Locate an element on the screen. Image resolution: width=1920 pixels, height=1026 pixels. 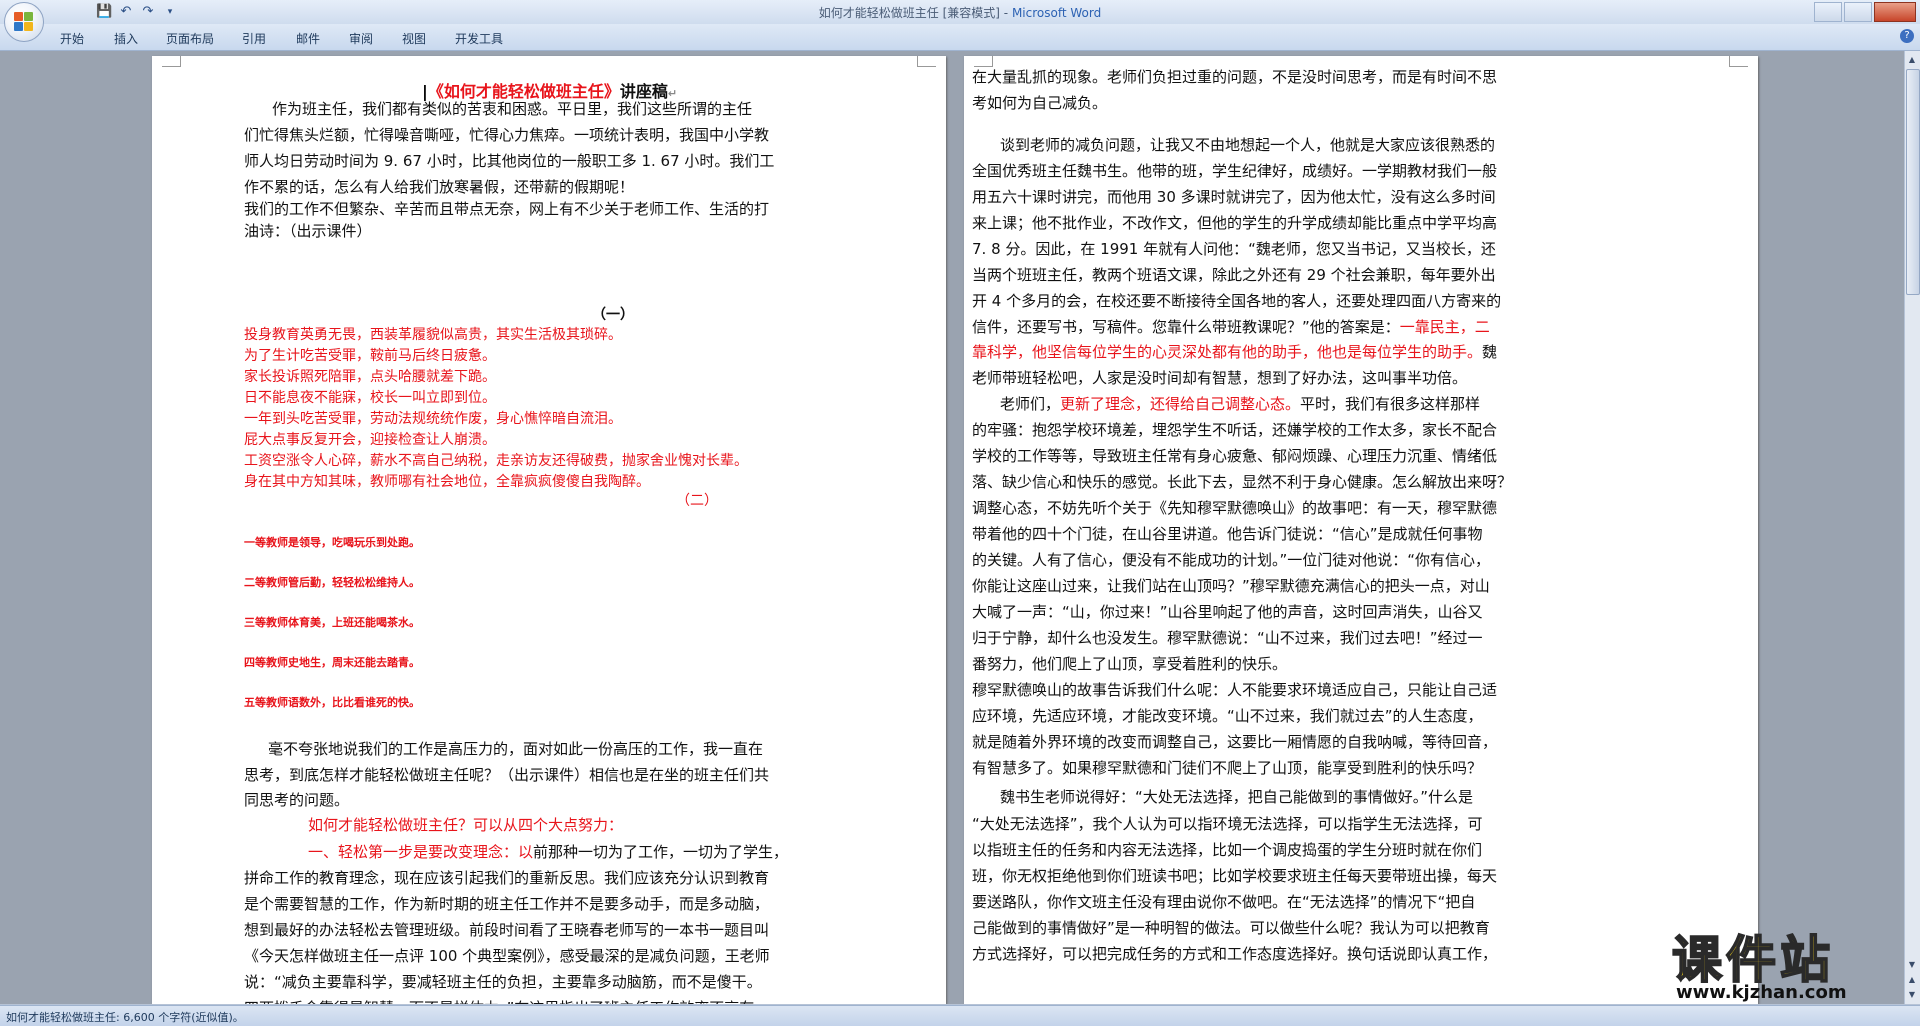
text-line: 谈到老师的减负问题，让我又不由地想起一个人，他就是大家应该很熟悉的 is located at coordinates (1248, 145).